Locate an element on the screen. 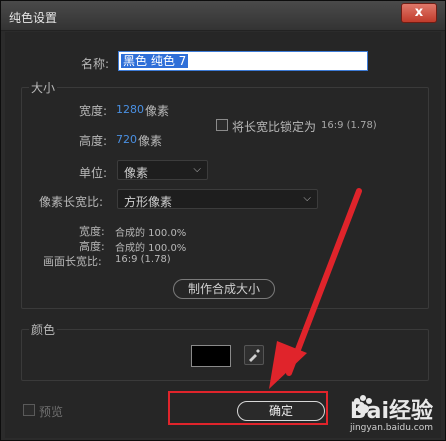  red-arrow-annotation is located at coordinates (315, 288).